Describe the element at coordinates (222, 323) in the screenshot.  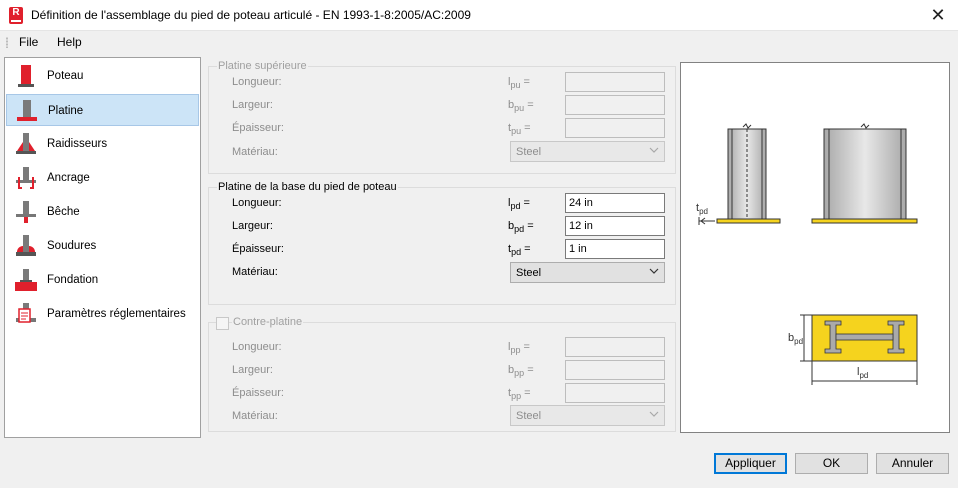
I see `counter-plate-checkbox` at that location.